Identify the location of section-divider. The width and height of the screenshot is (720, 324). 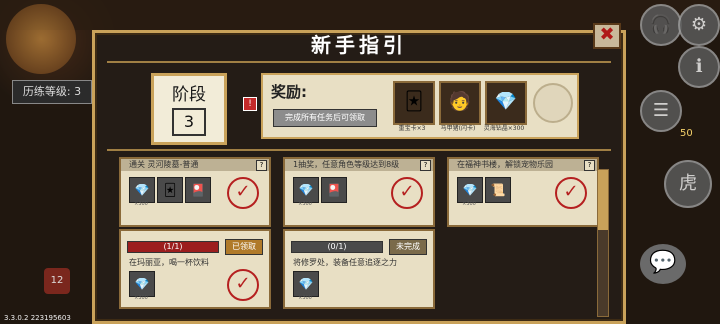
(359, 150).